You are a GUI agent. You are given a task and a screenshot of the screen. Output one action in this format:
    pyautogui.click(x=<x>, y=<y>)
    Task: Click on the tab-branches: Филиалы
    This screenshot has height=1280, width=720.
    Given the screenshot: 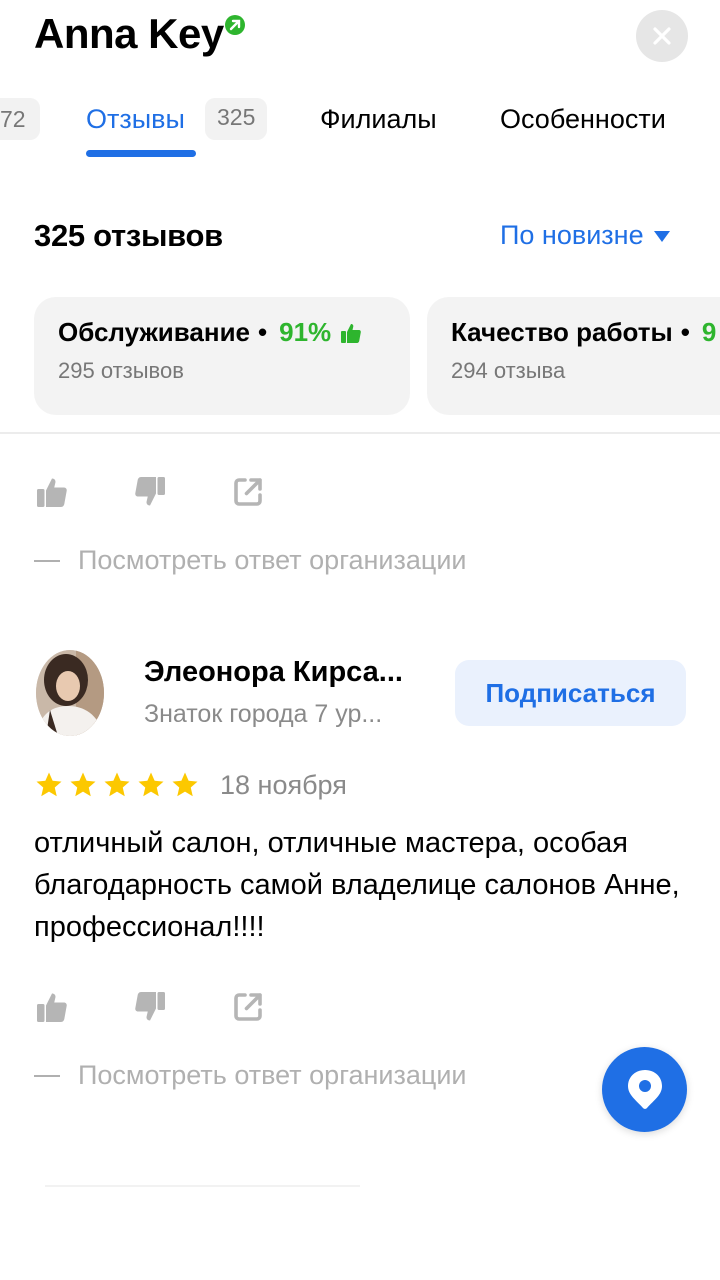 What is the action you would take?
    pyautogui.click(x=378, y=119)
    